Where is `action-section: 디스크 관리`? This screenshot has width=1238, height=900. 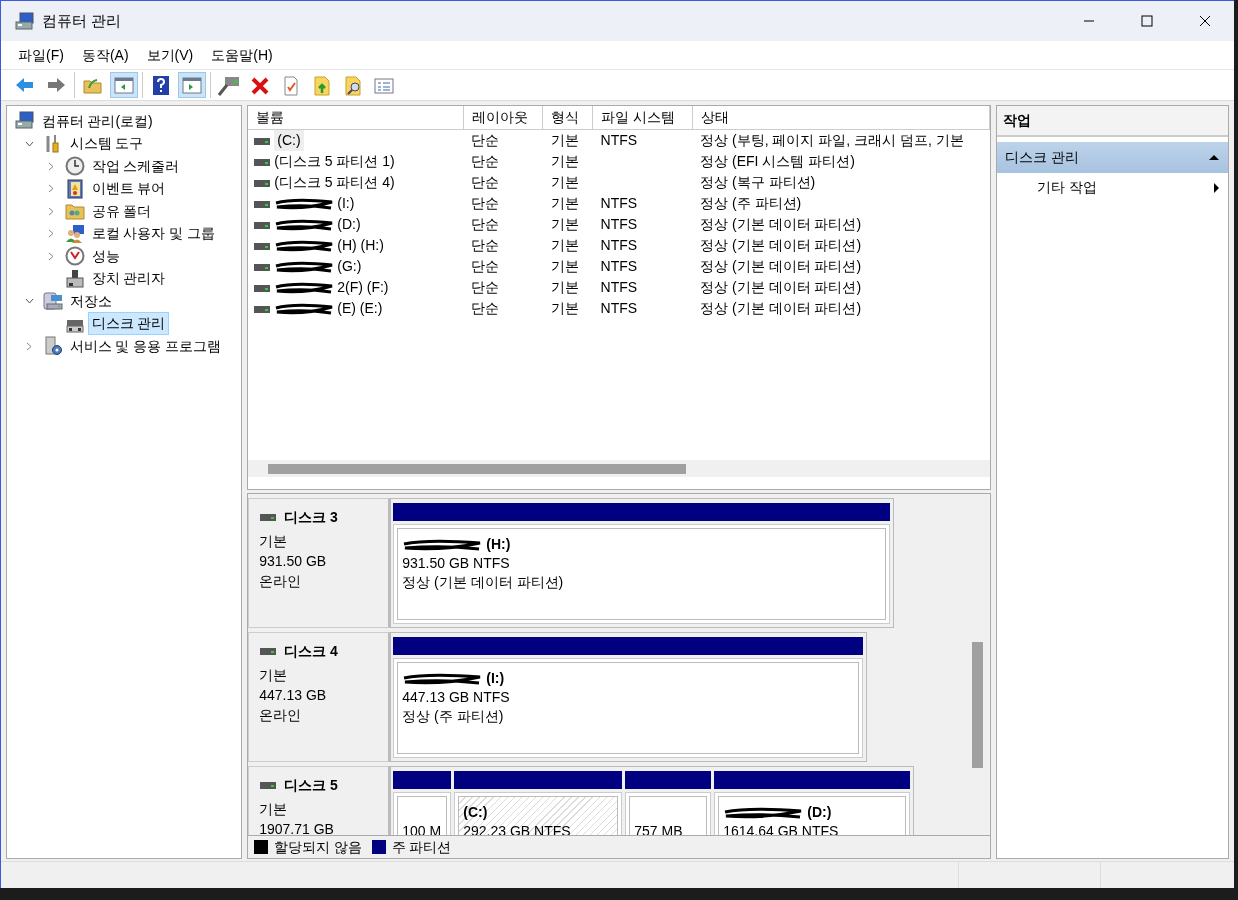
action-section: 디스크 관리 is located at coordinates (1112, 157).